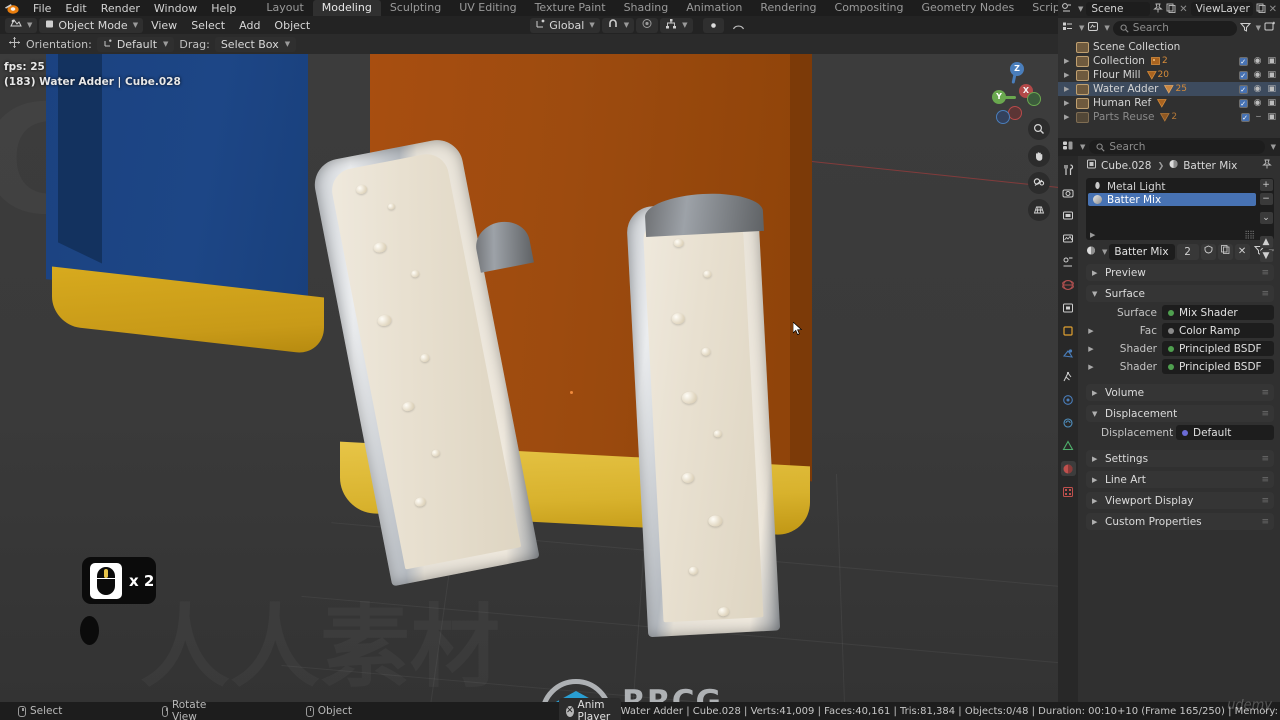 This screenshot has height=720, width=1280. What do you see at coordinates (1180, 392) in the screenshot?
I see `panel-volume: ▶ Volume ≡` at bounding box center [1180, 392].